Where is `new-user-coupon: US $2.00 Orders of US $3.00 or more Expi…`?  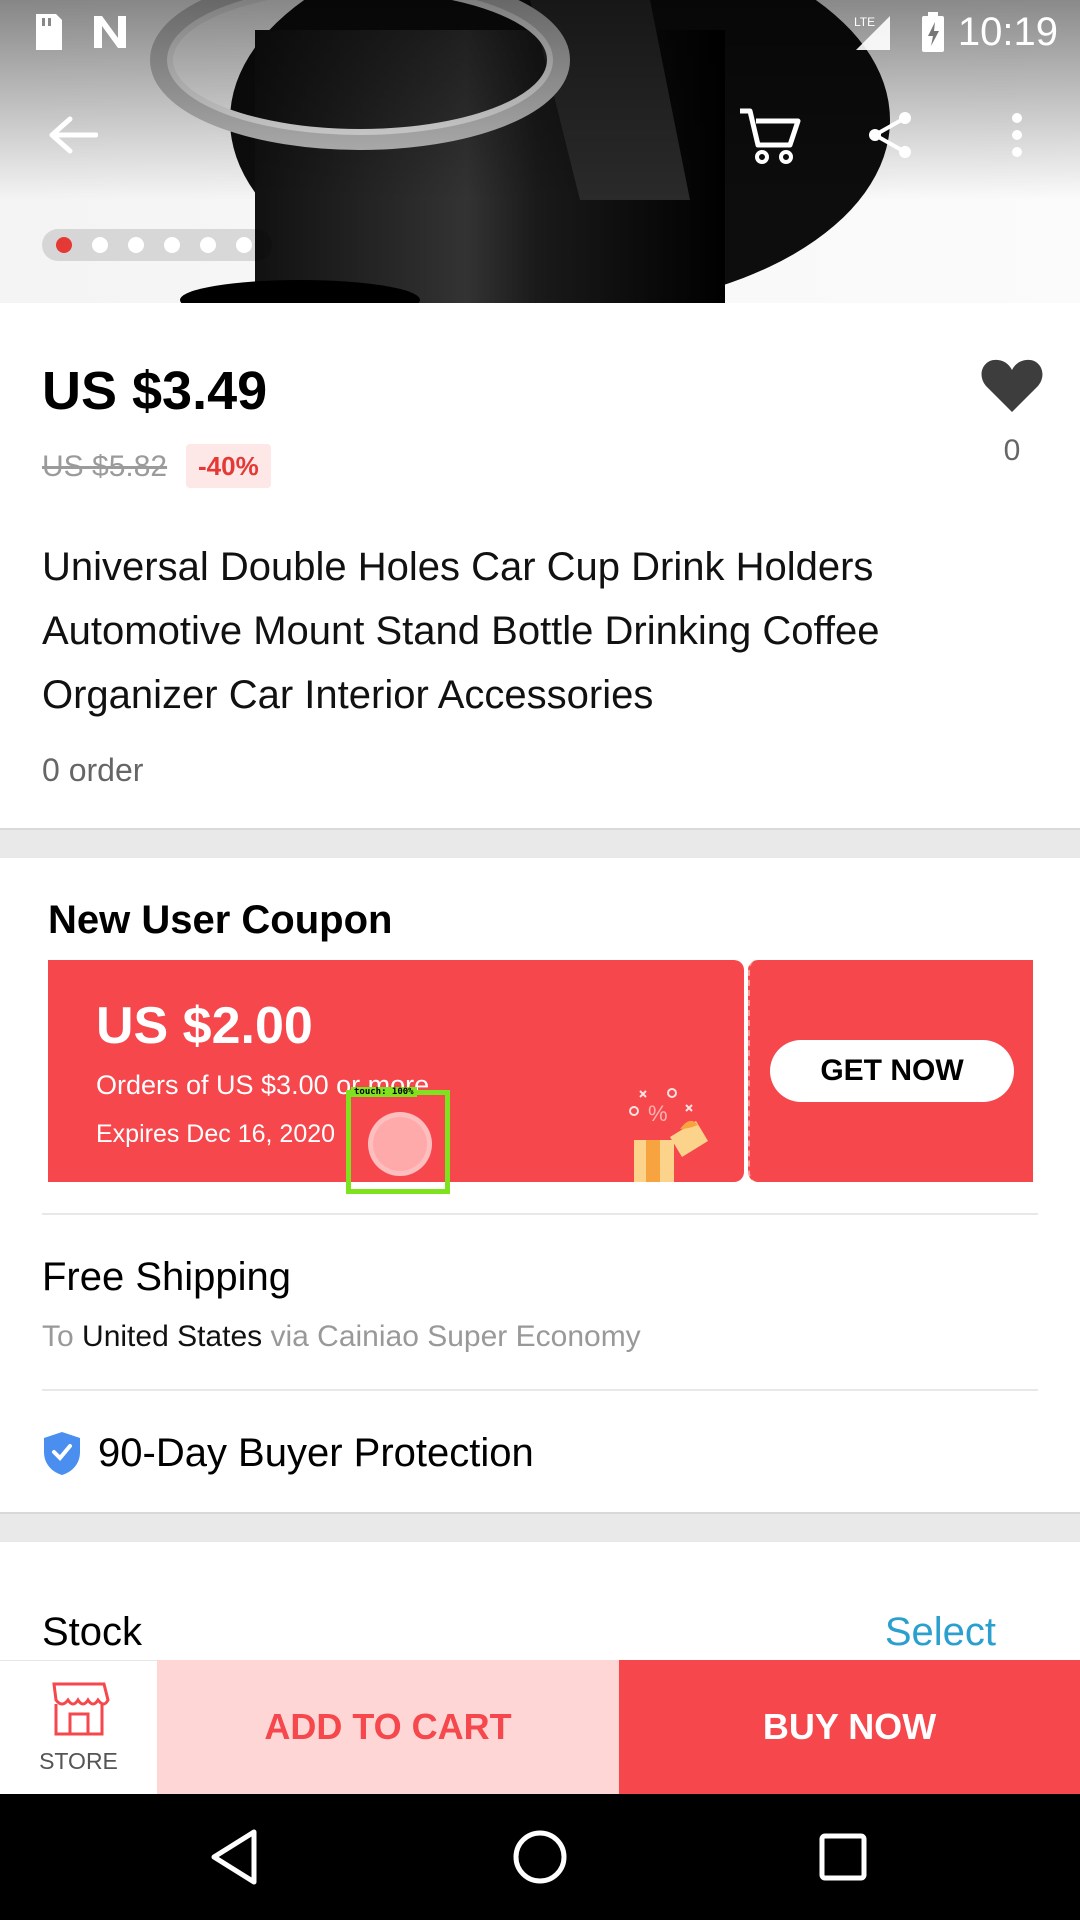 new-user-coupon: US $2.00 Orders of US $3.00 or more Expi… is located at coordinates (540, 1071).